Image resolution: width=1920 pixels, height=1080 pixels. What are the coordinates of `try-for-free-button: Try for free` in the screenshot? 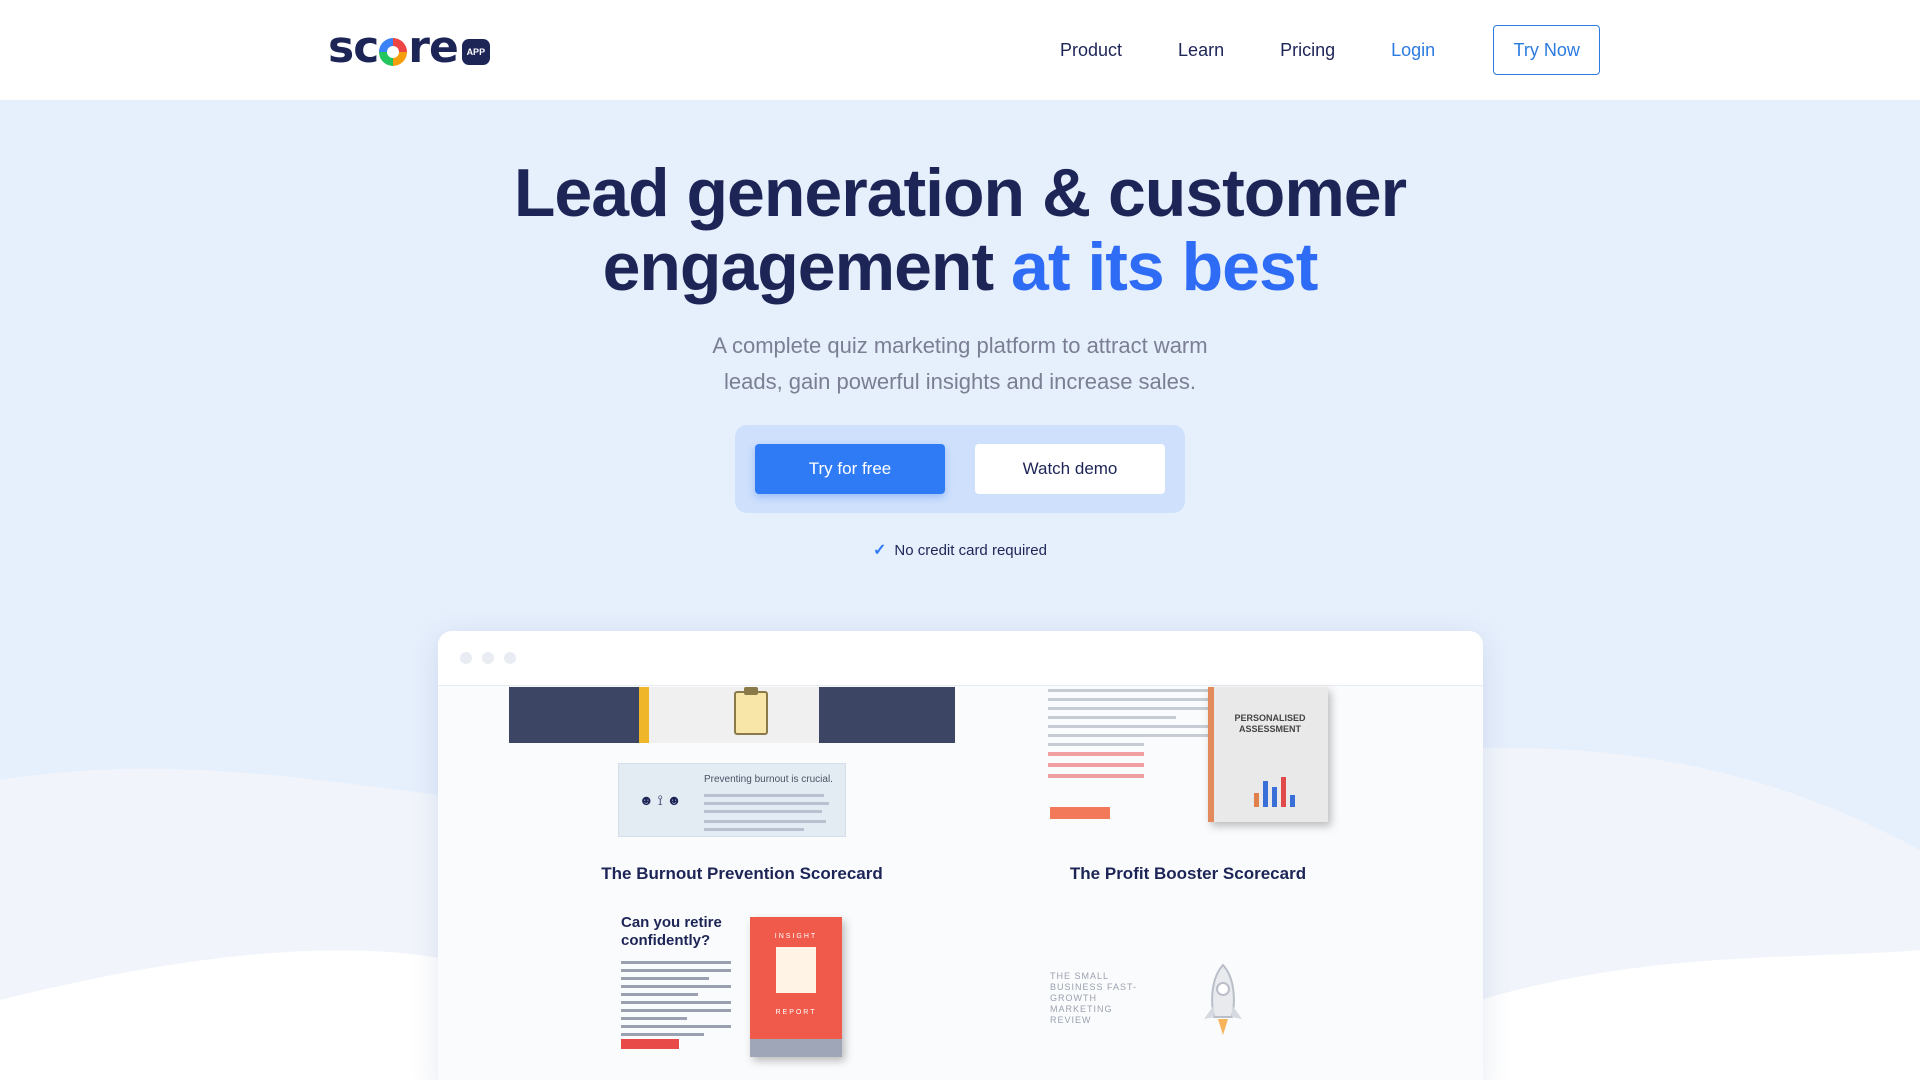 It's located at (850, 469).